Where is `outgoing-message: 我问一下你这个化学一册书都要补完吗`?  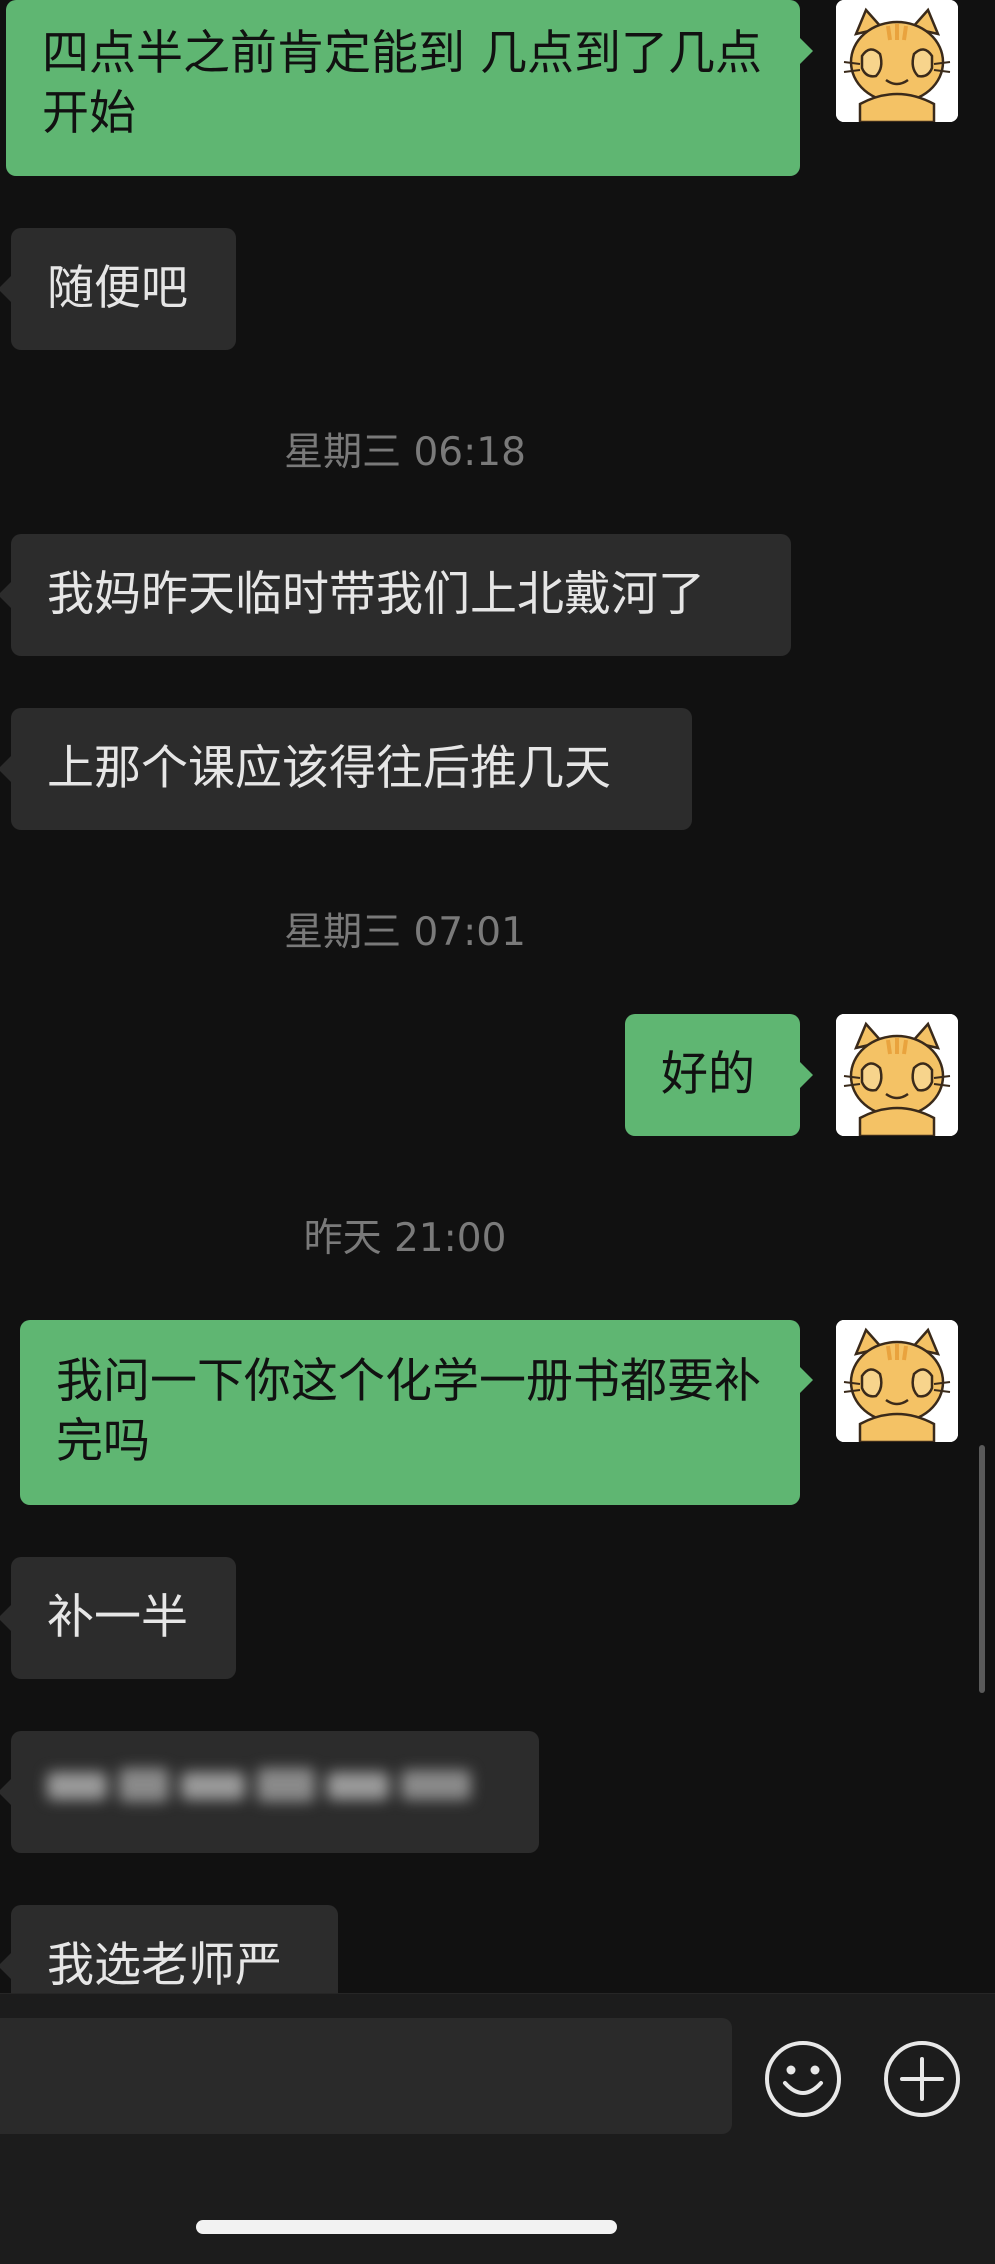 outgoing-message: 我问一下你这个化学一册书都要补完吗 is located at coordinates (410, 1412).